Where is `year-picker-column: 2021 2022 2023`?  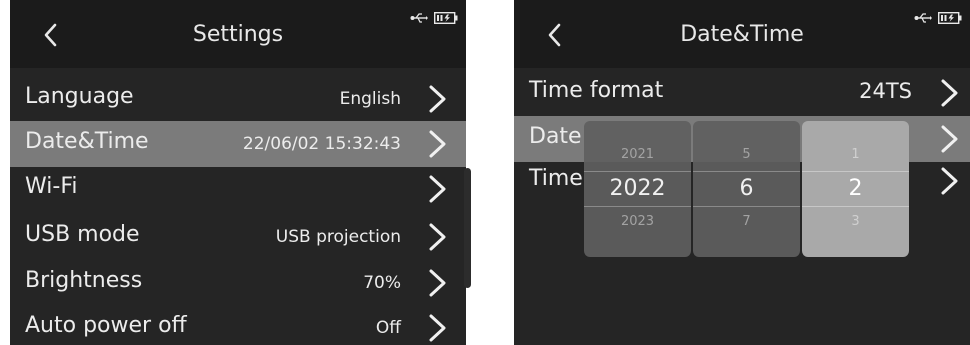 year-picker-column: 2021 2022 2023 is located at coordinates (637, 189).